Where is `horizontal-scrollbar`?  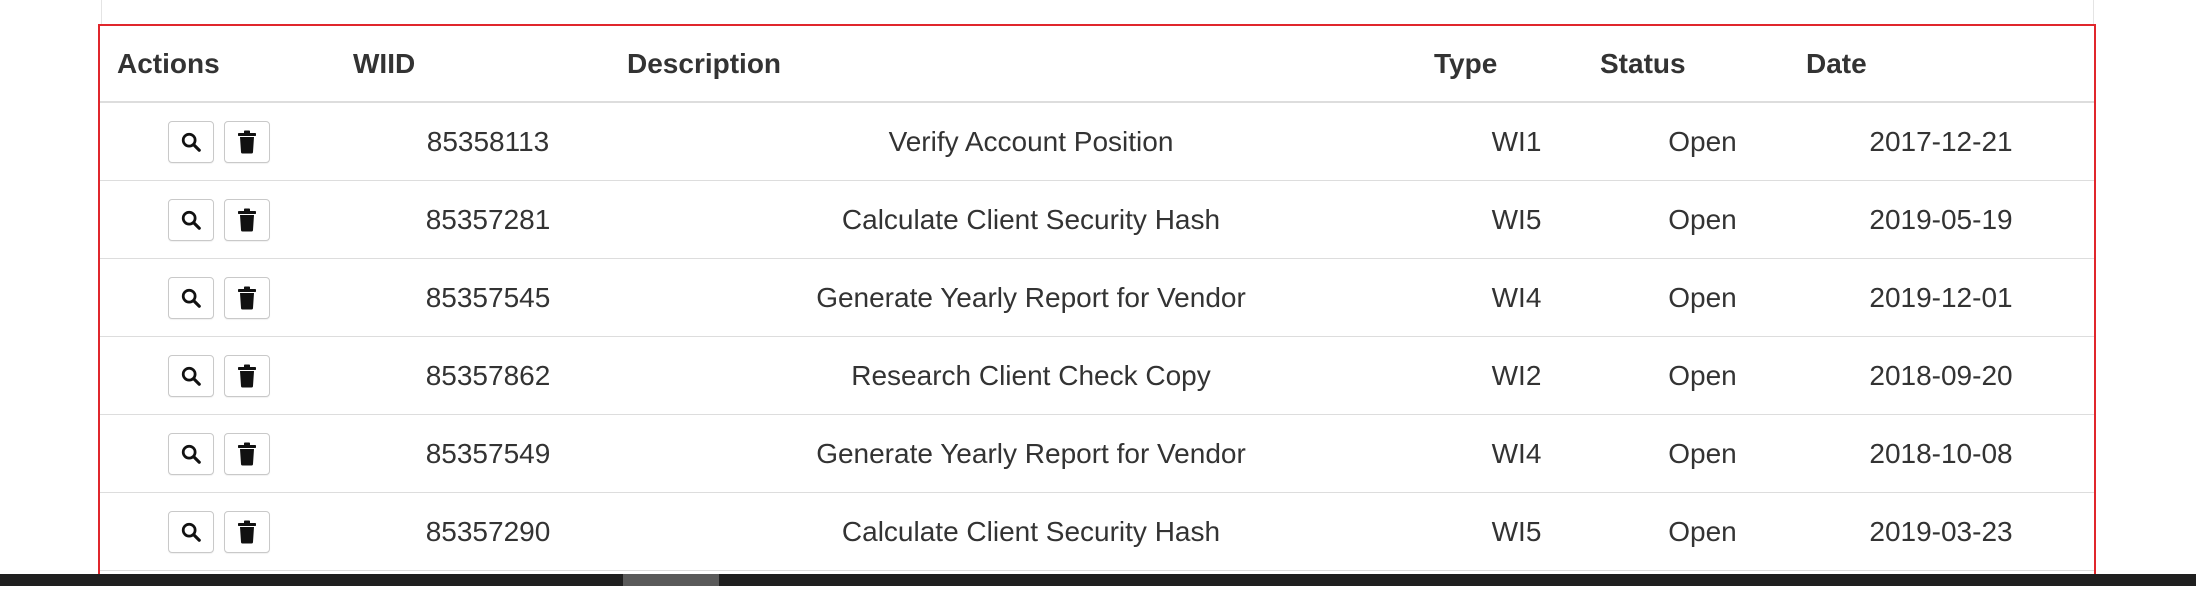 horizontal-scrollbar is located at coordinates (1098, 580).